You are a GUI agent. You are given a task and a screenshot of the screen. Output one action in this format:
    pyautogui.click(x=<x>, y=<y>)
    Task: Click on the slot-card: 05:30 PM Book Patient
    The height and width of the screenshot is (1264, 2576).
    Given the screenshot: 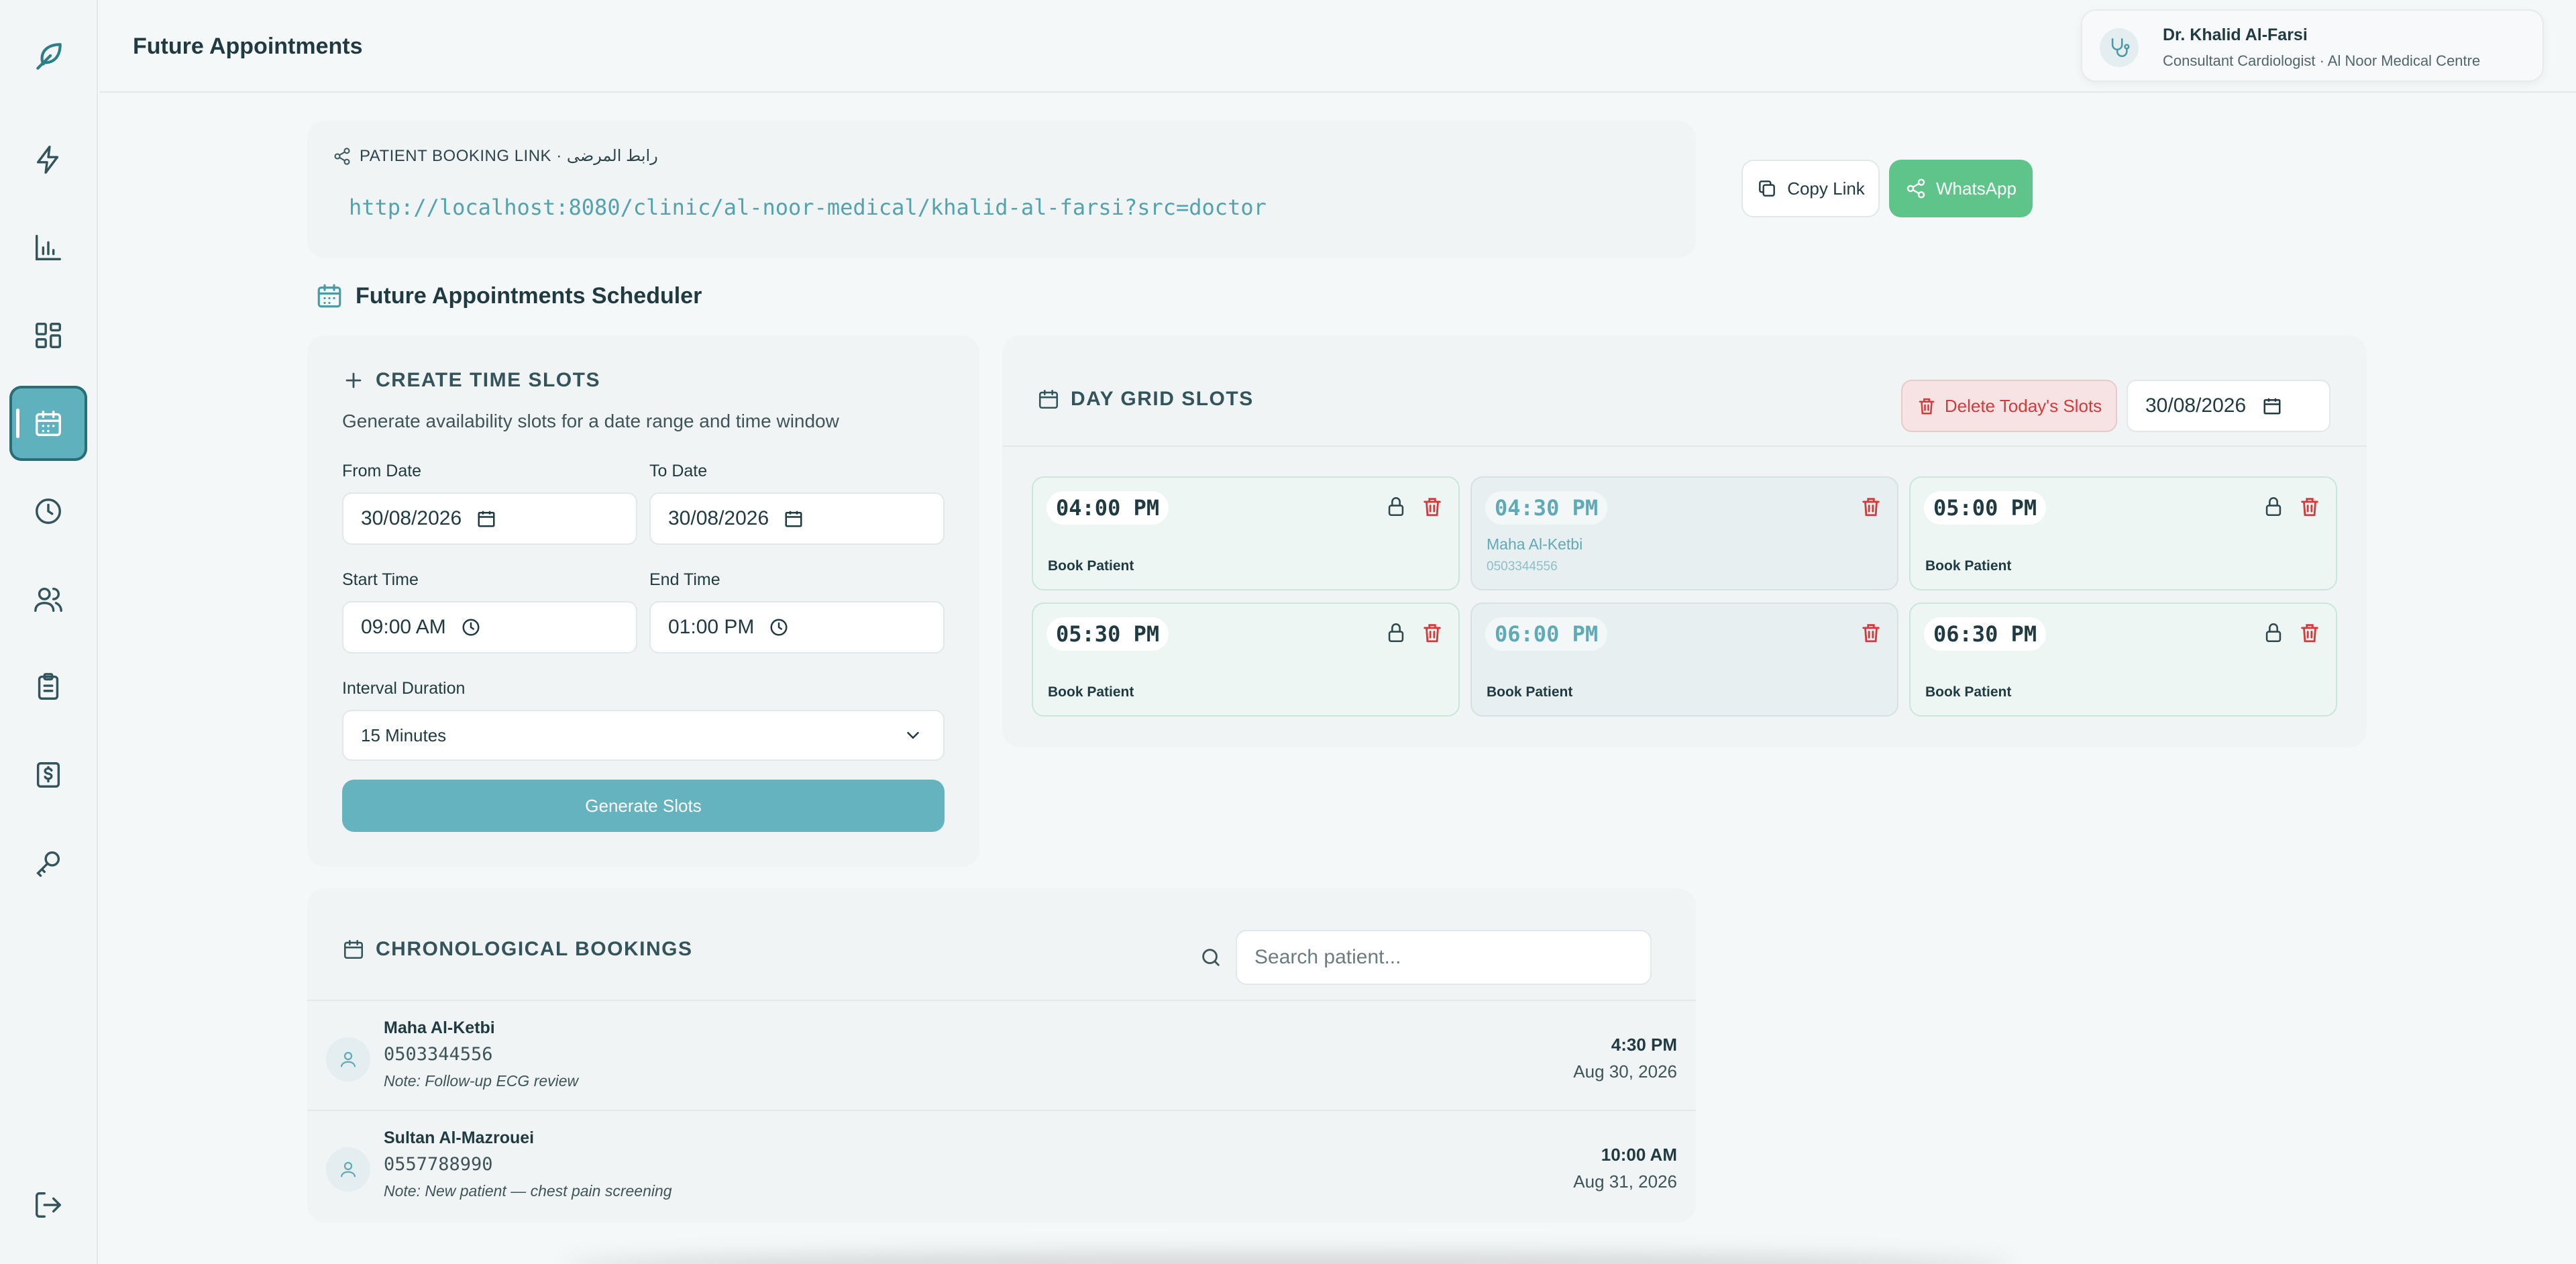 What is the action you would take?
    pyautogui.click(x=1246, y=659)
    